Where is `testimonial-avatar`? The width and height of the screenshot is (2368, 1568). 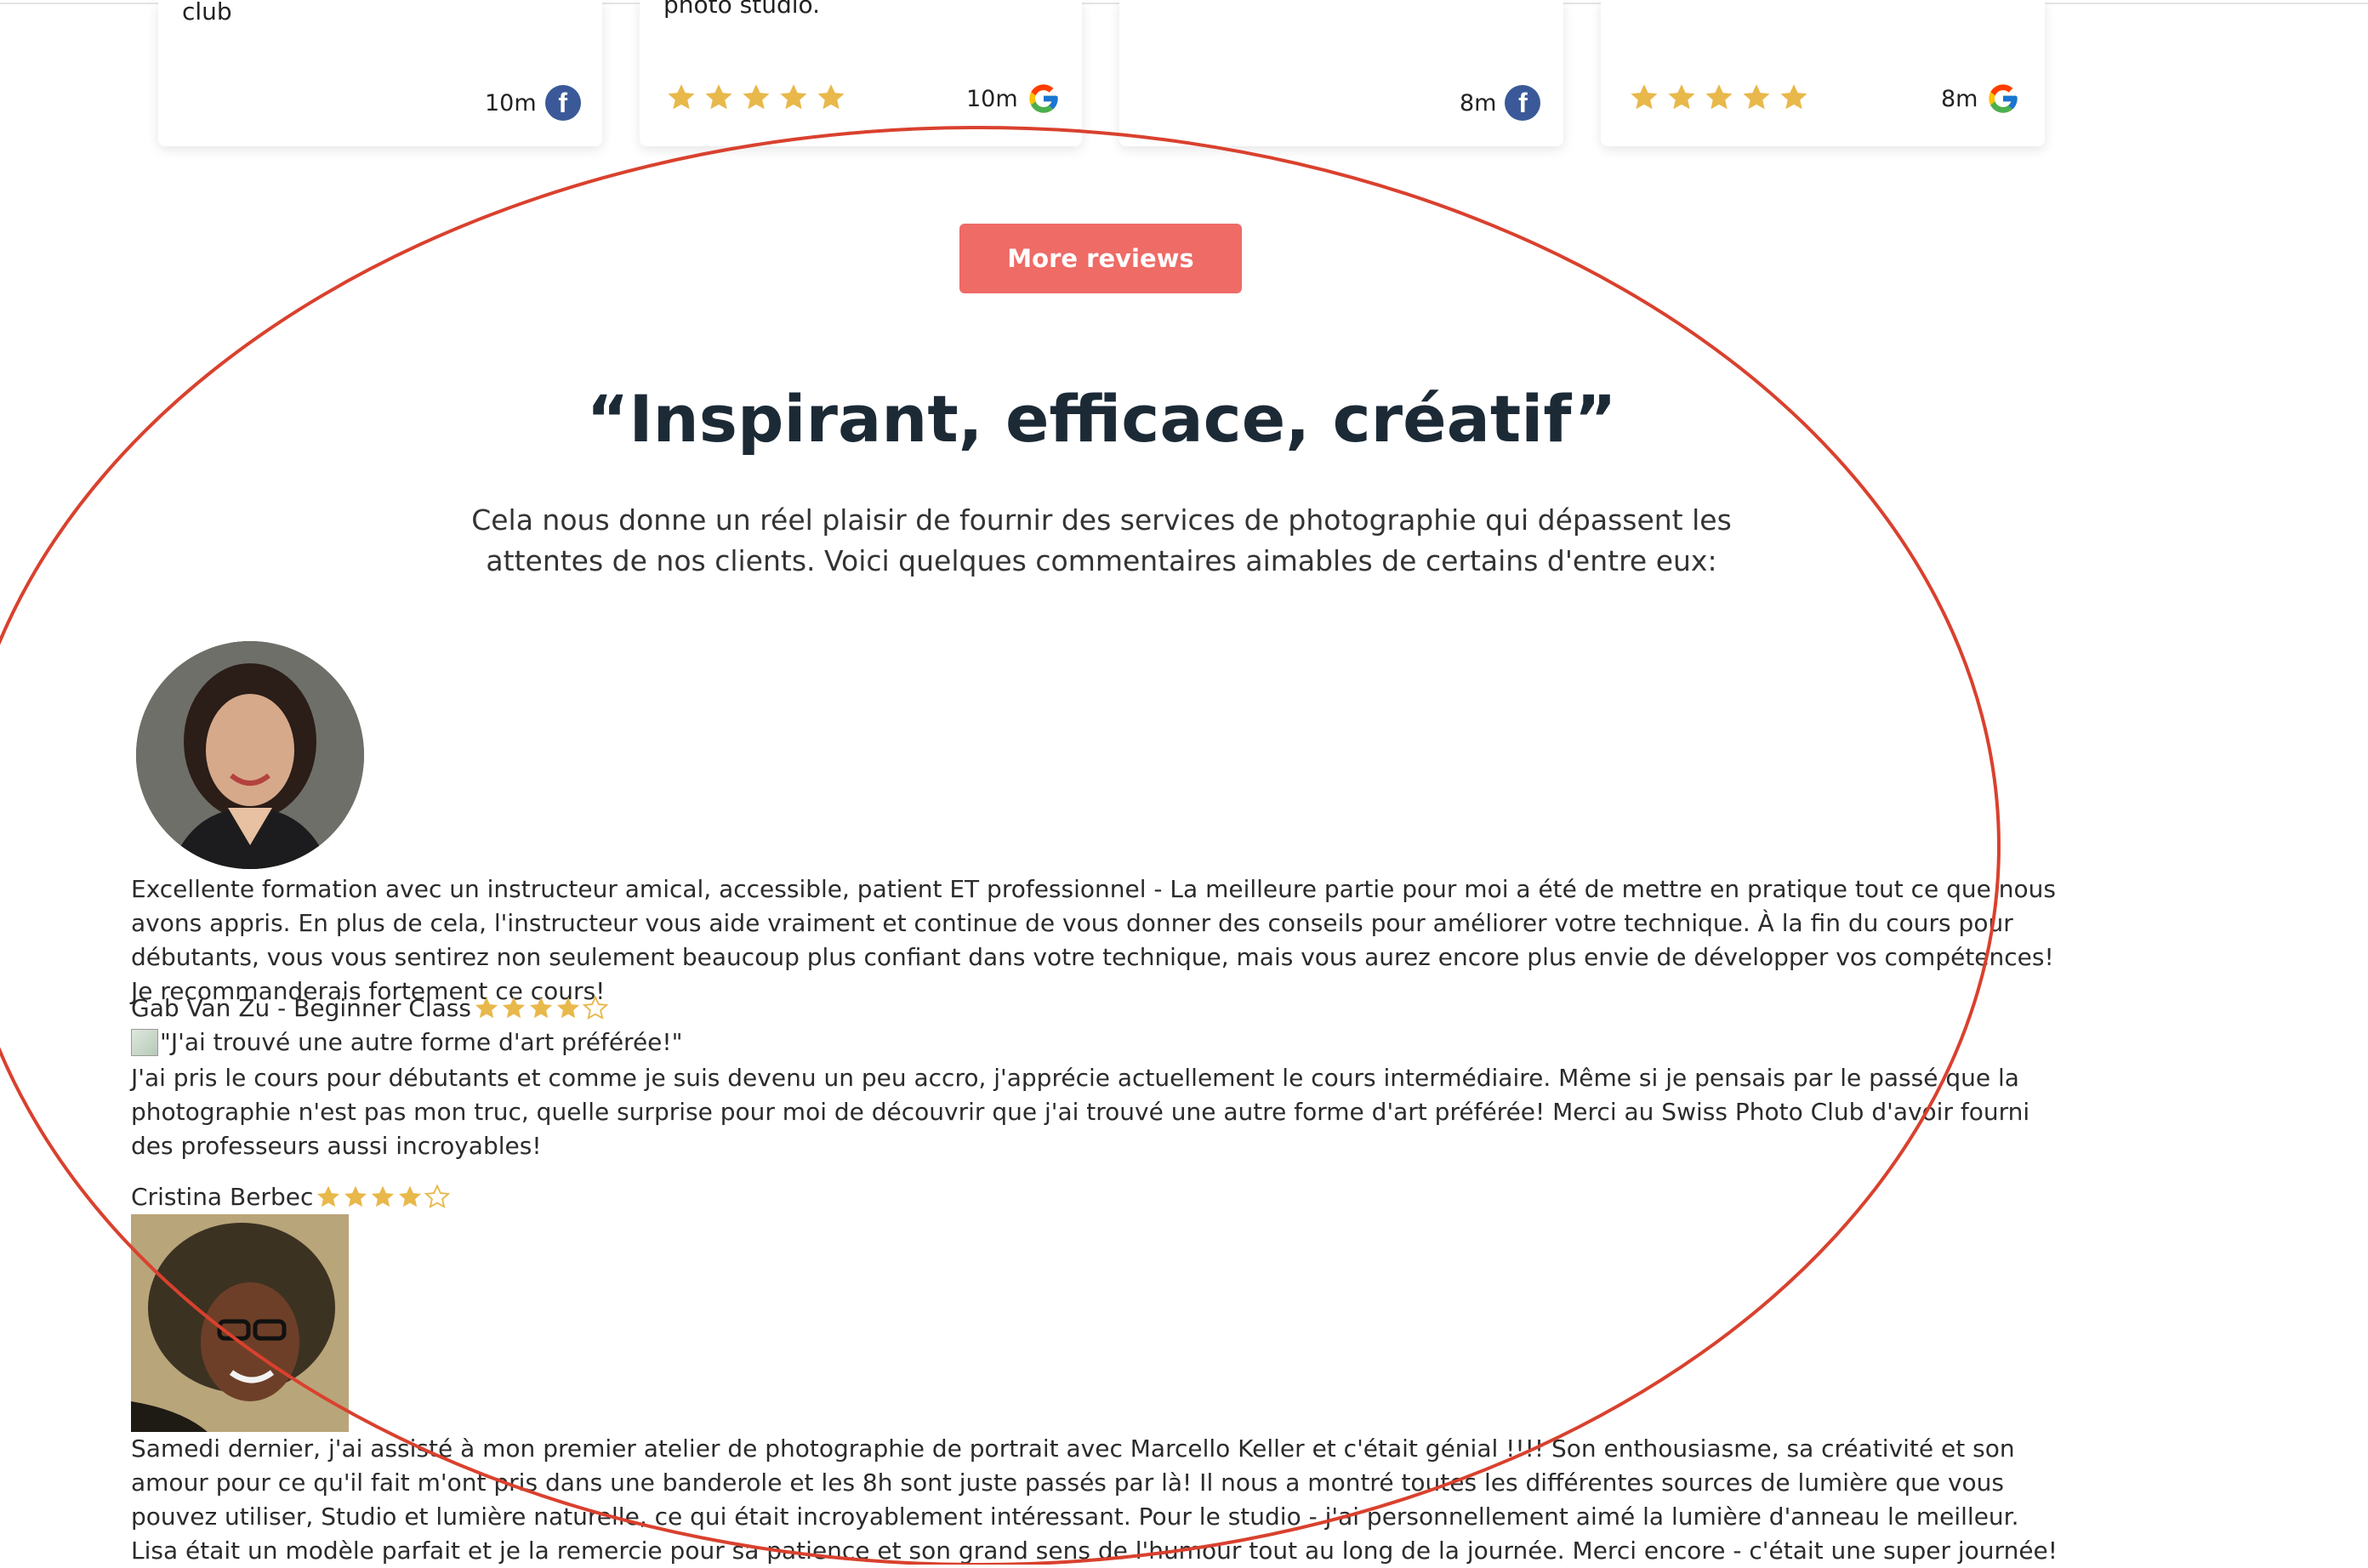 testimonial-avatar is located at coordinates (250, 755).